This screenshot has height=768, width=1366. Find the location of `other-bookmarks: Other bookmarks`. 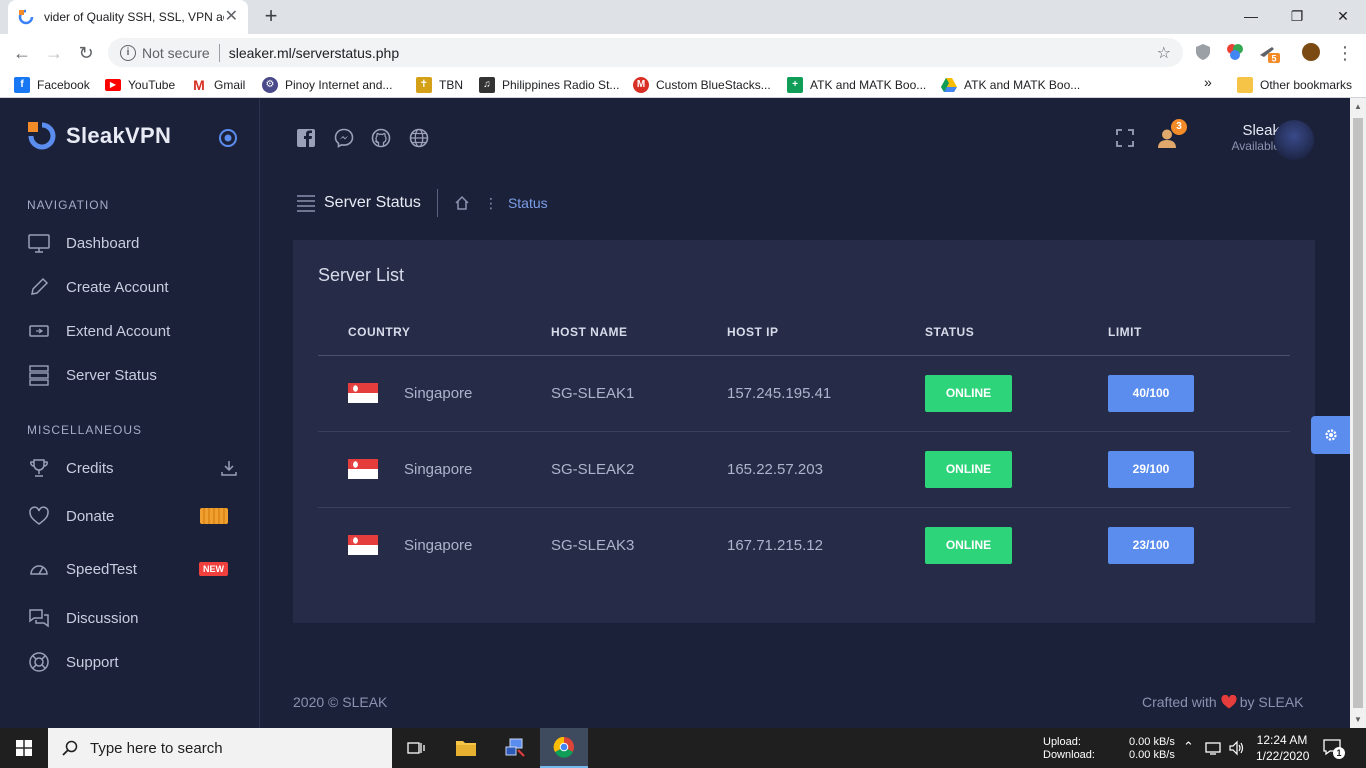

other-bookmarks: Other bookmarks is located at coordinates (1294, 85).